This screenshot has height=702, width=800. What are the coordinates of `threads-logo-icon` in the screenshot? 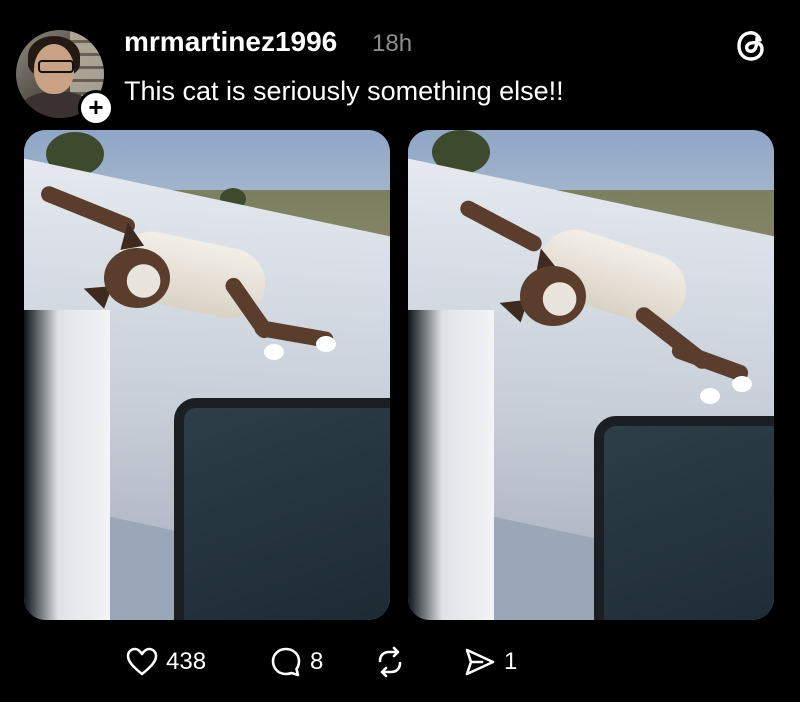 It's located at (752, 46).